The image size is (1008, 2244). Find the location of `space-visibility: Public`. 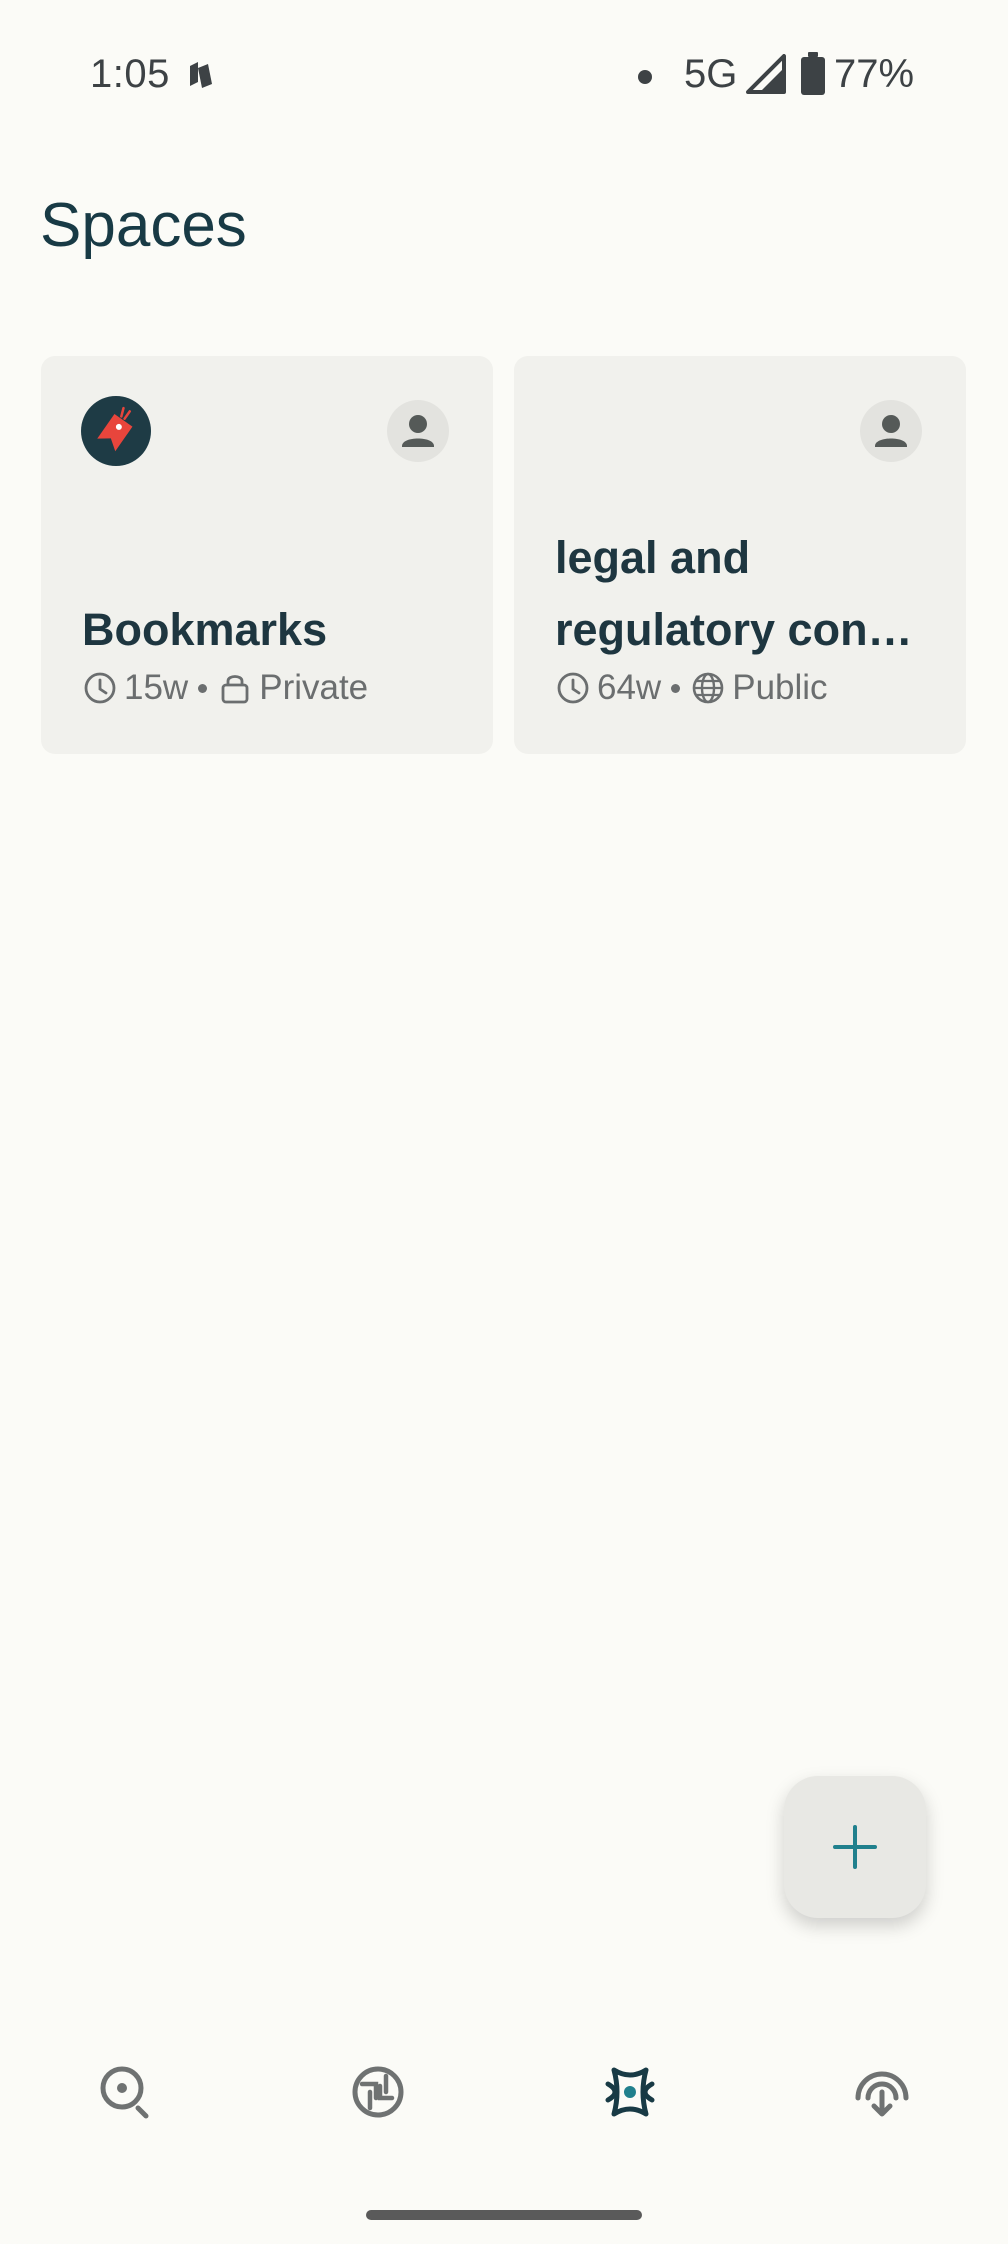

space-visibility: Public is located at coordinates (780, 687).